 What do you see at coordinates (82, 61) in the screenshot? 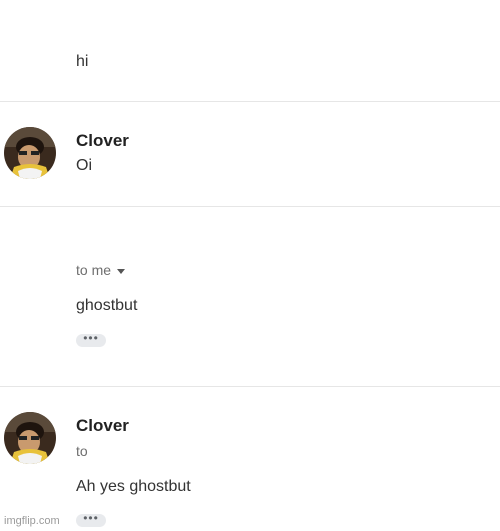
I see `message-body: hi` at bounding box center [82, 61].